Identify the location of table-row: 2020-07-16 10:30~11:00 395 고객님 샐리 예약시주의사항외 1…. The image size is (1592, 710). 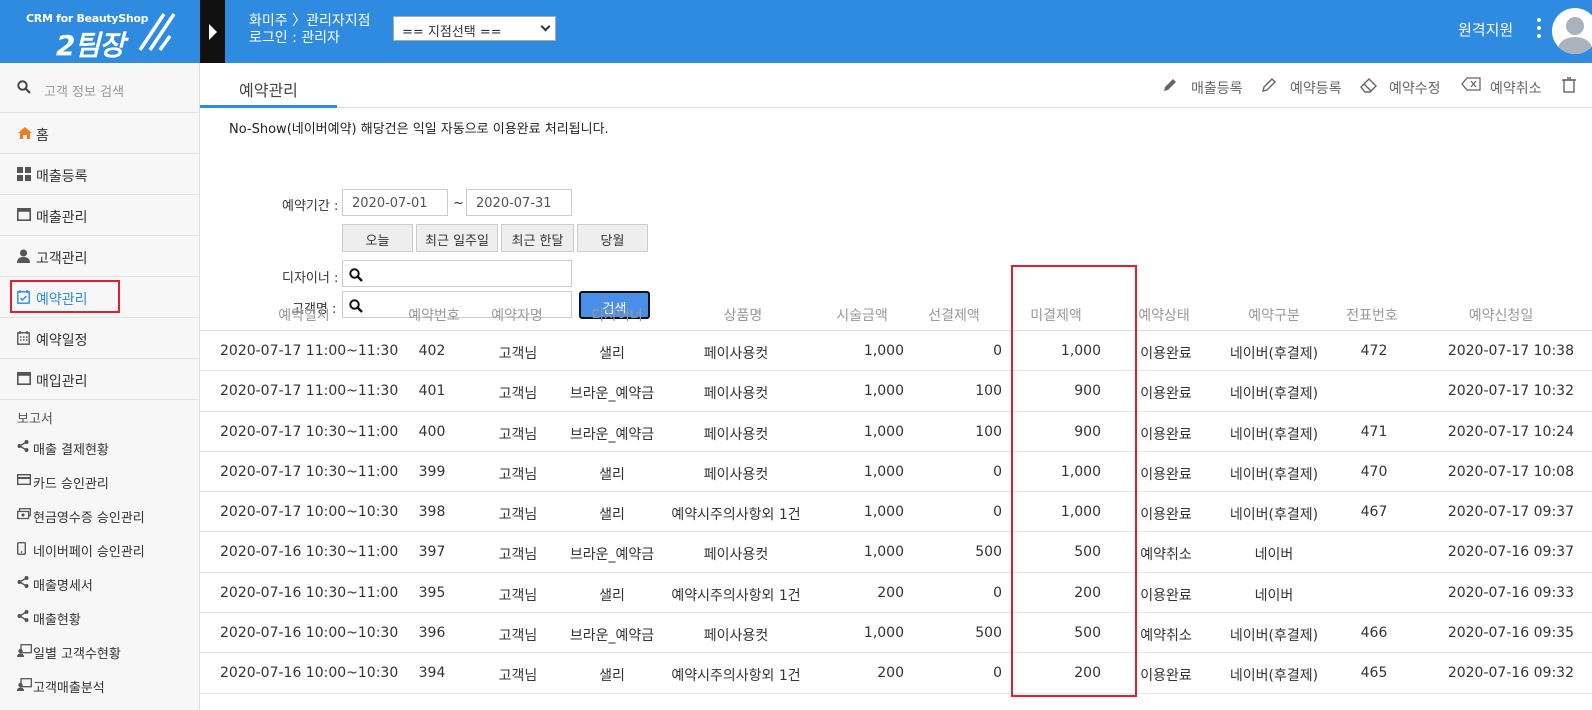
(896, 593).